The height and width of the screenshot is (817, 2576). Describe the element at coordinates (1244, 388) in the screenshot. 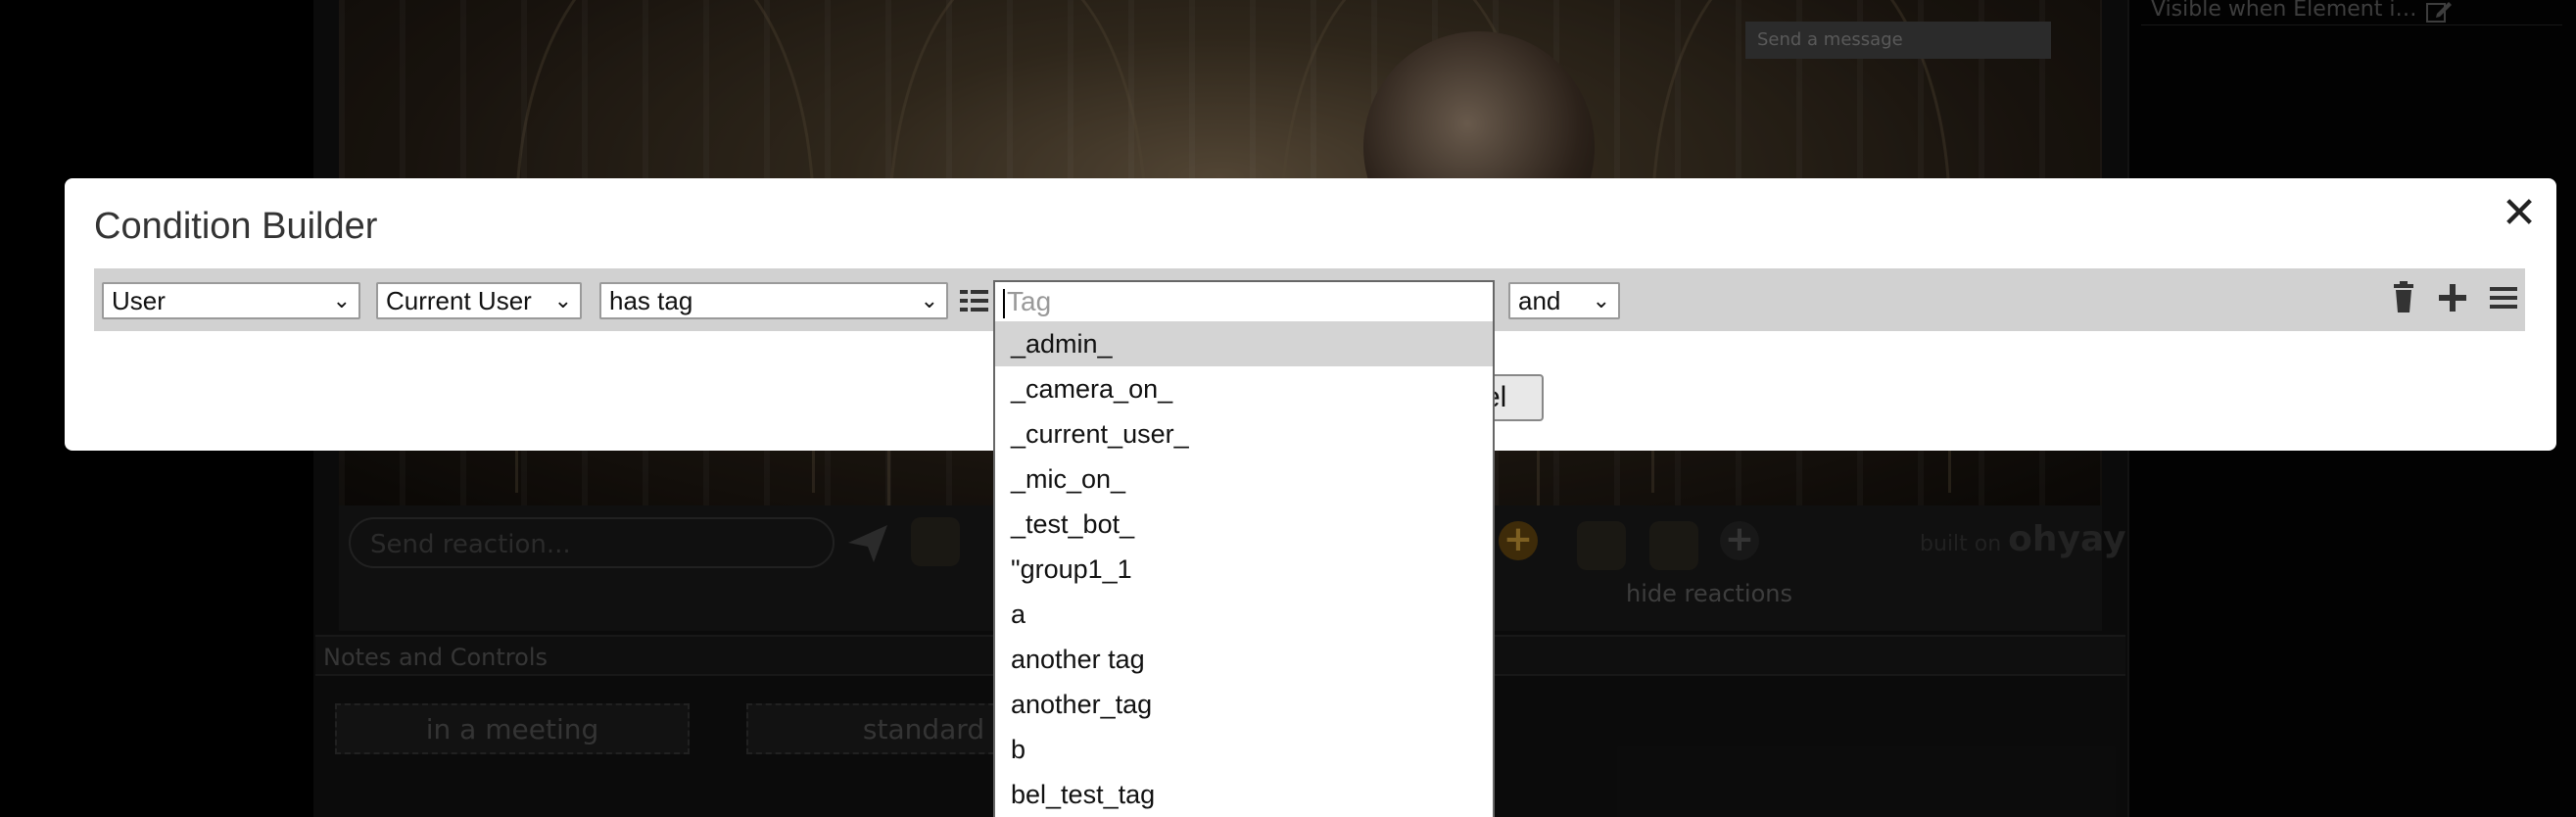

I see `dropdown-option: _camera_on_` at that location.